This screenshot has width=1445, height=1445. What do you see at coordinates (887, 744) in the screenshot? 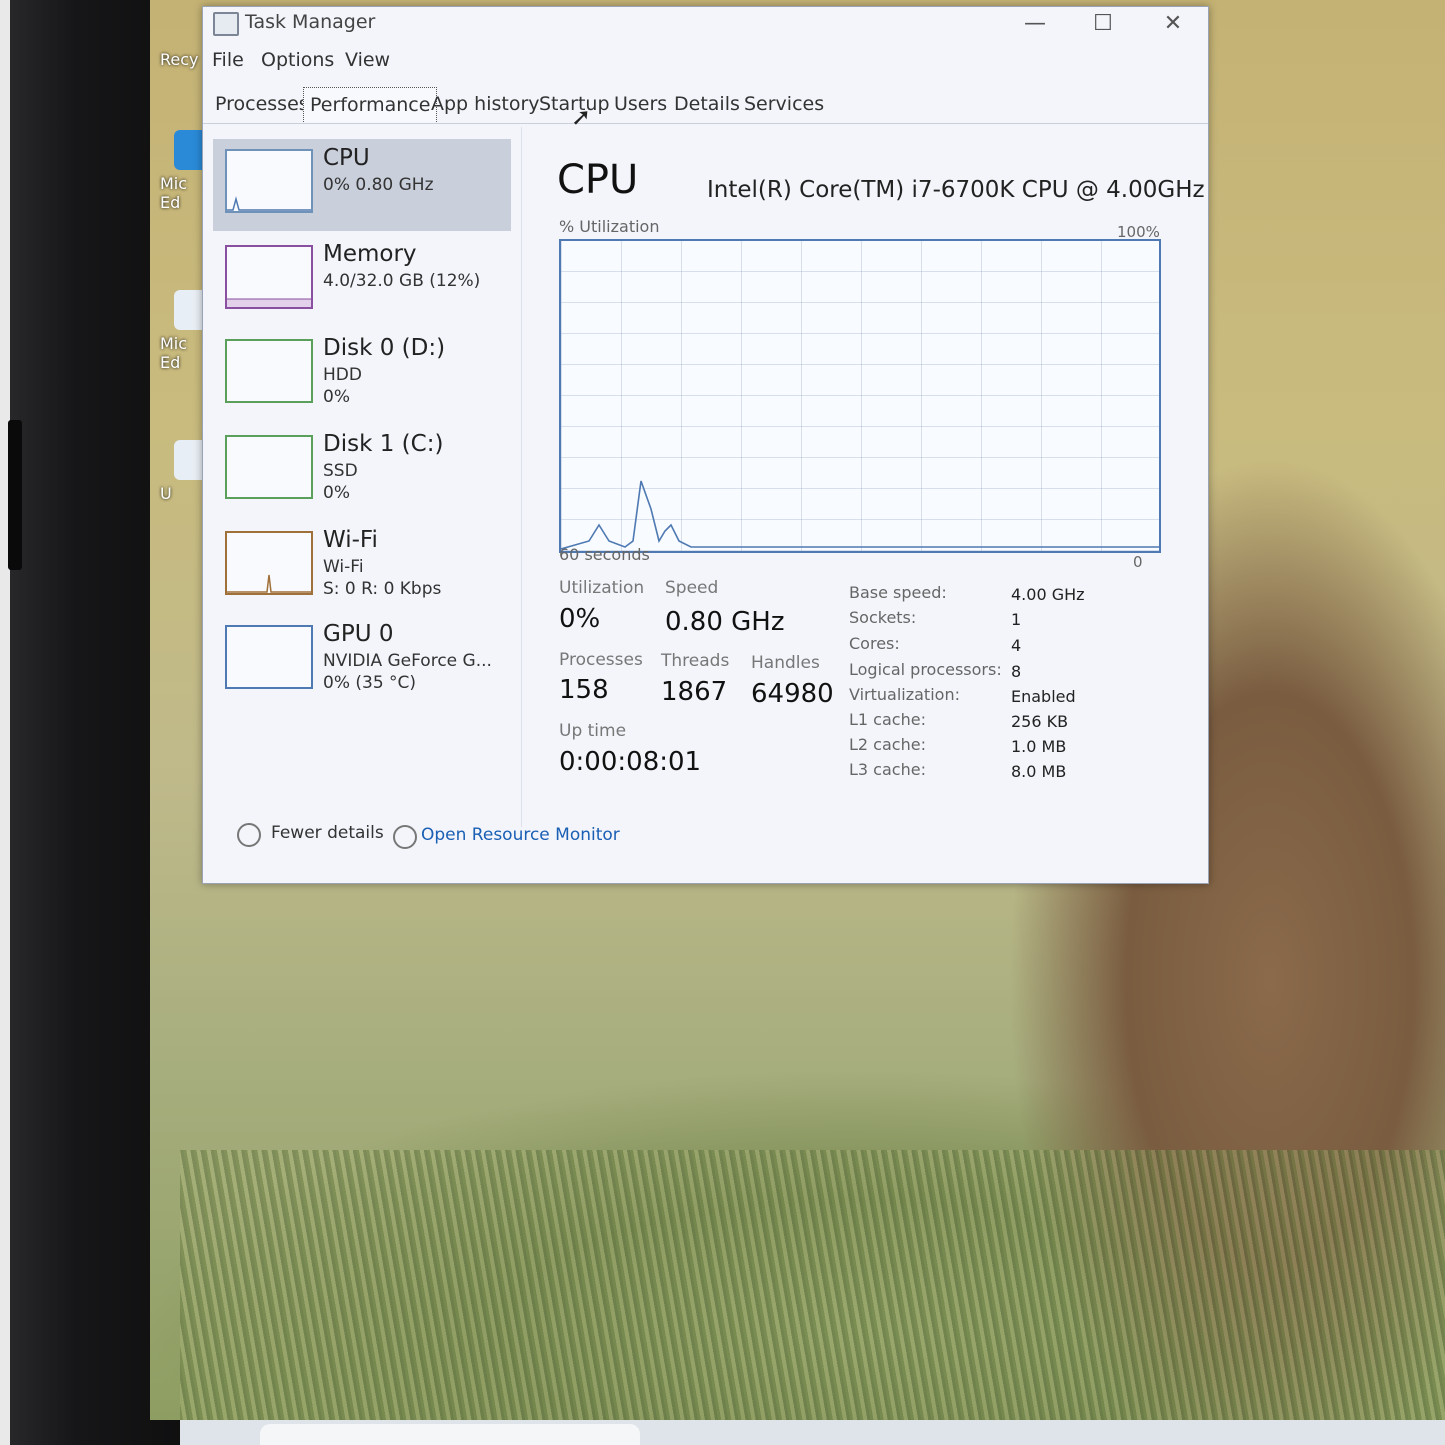
I see `spec-label: L2 cache:` at bounding box center [887, 744].